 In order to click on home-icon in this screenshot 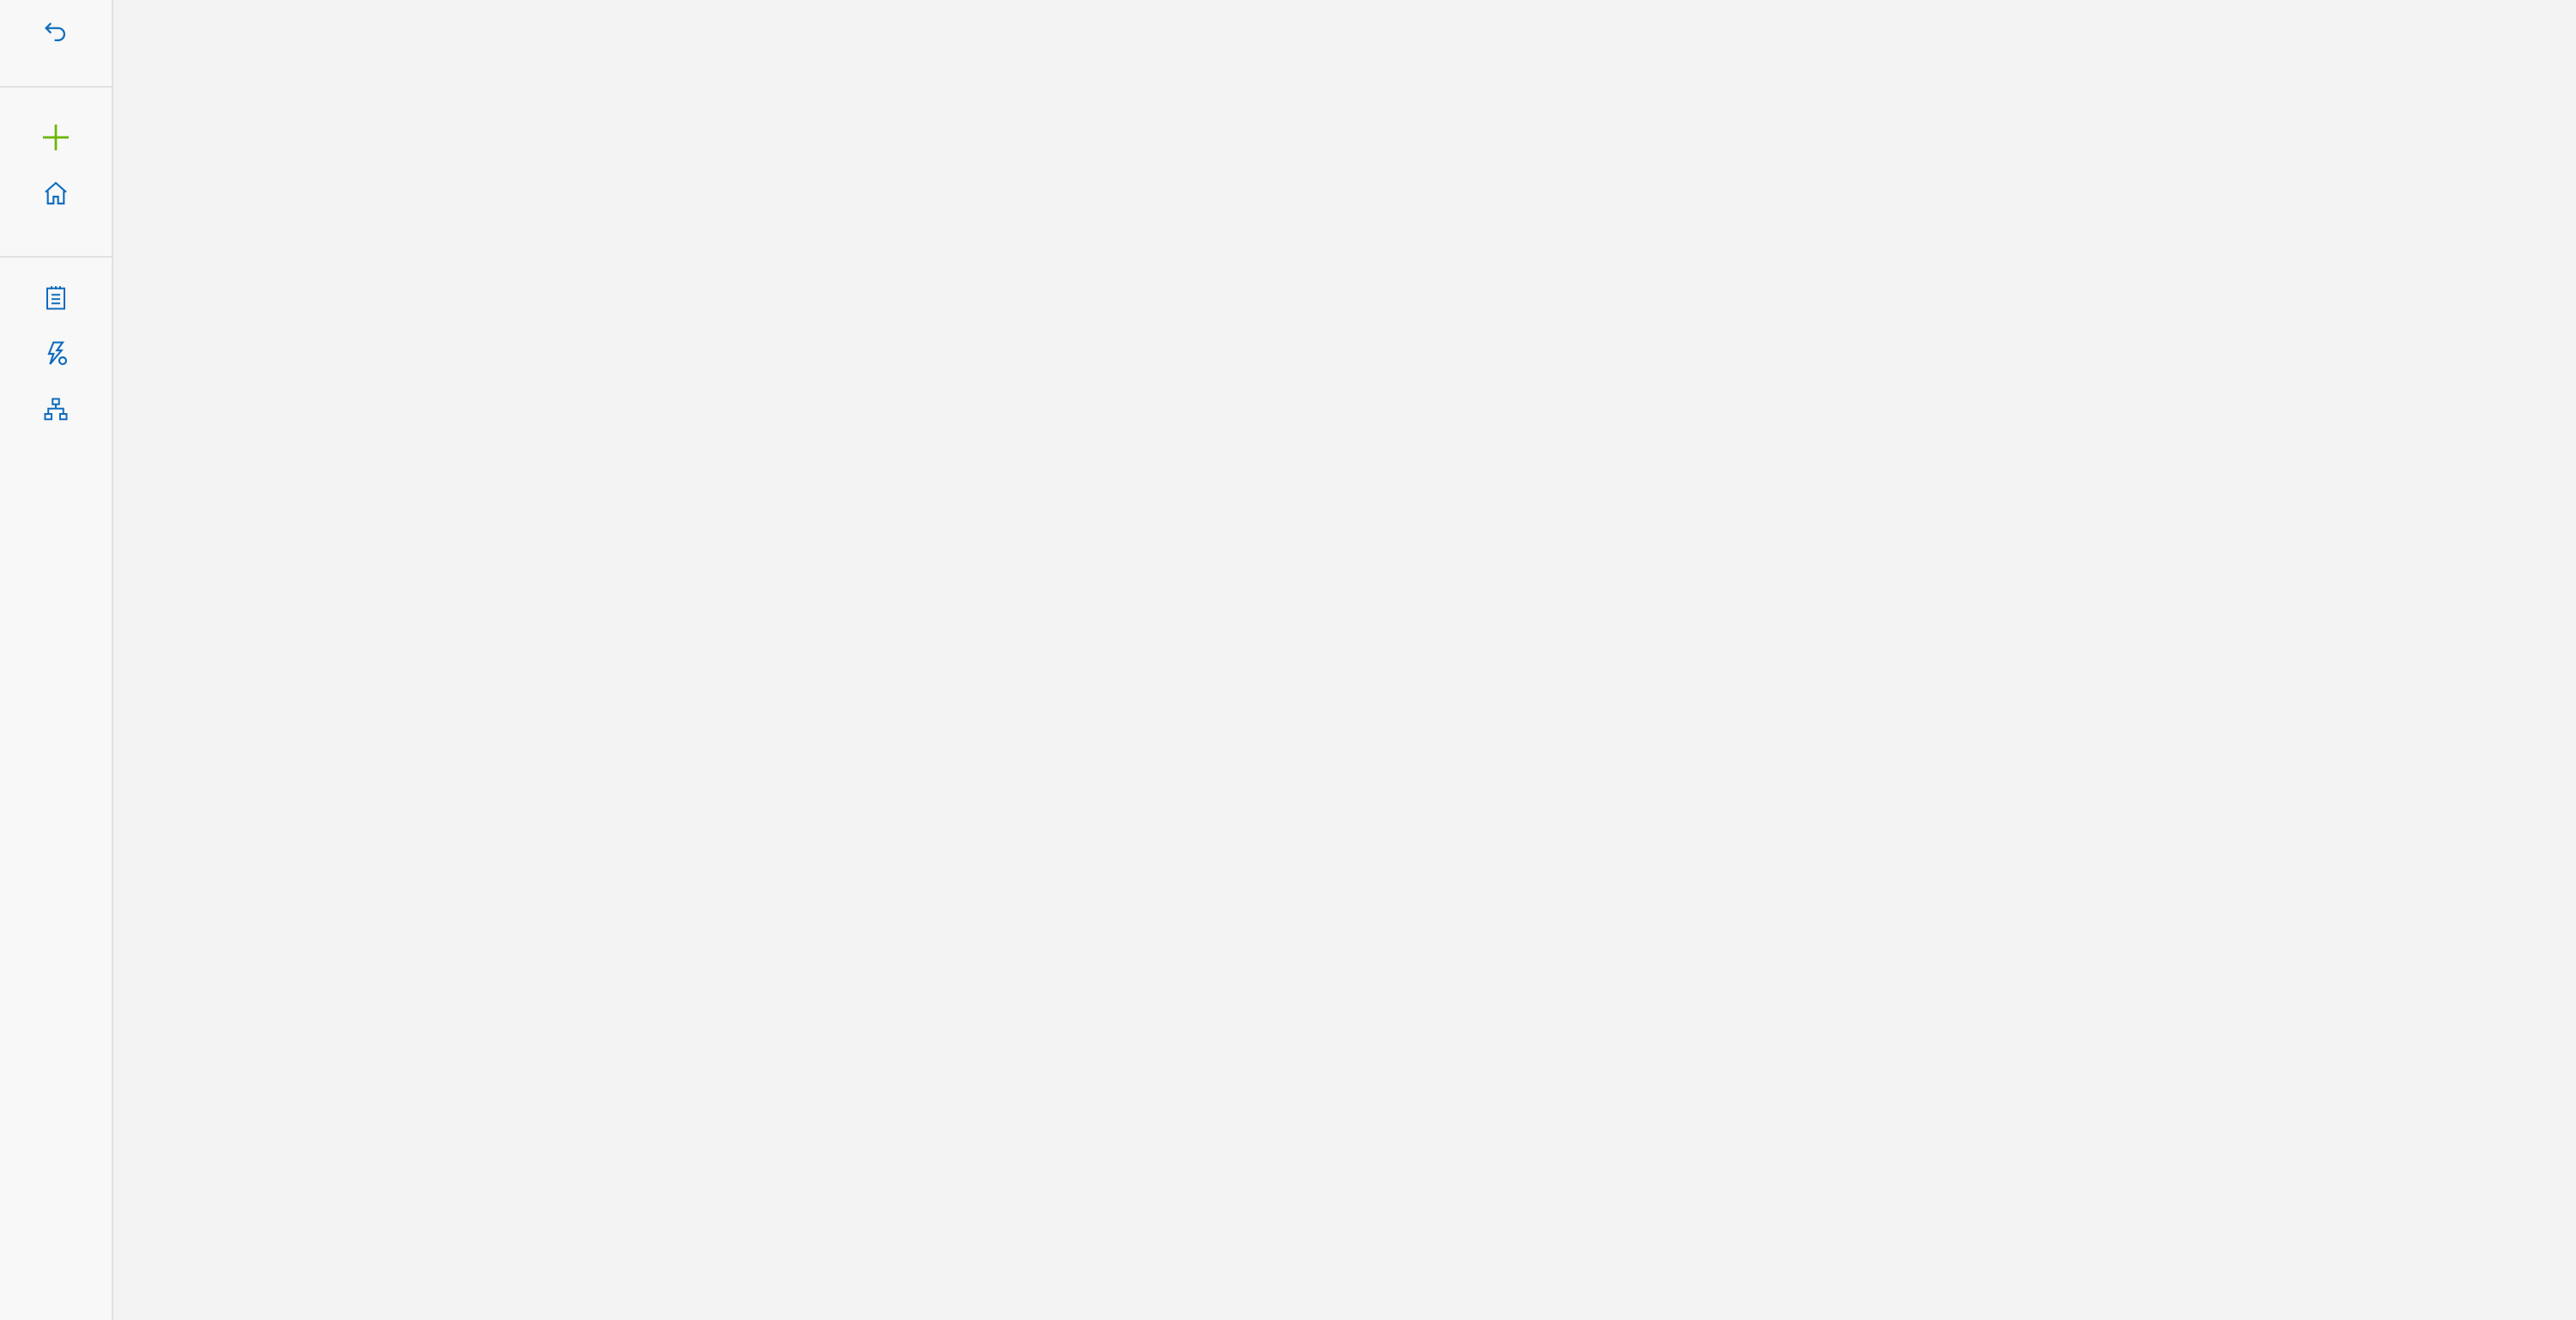, I will do `click(56, 193)`.